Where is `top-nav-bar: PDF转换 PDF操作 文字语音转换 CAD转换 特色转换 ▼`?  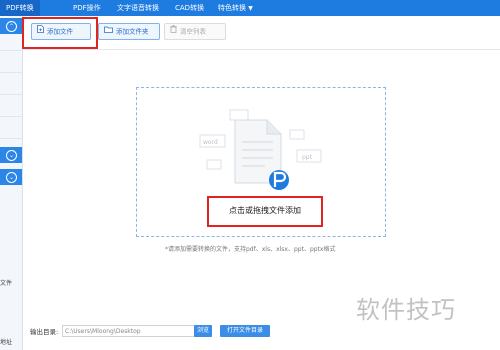 top-nav-bar: PDF转换 PDF操作 文字语音转换 CAD转换 特色转换 ▼ is located at coordinates (250, 8).